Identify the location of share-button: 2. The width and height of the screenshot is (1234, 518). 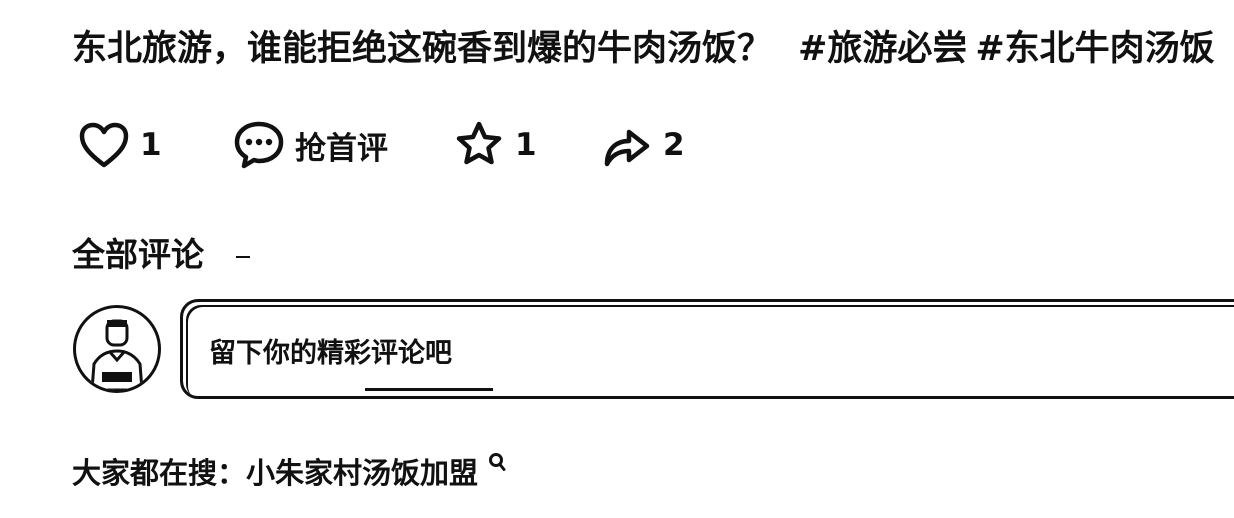
(643, 145).